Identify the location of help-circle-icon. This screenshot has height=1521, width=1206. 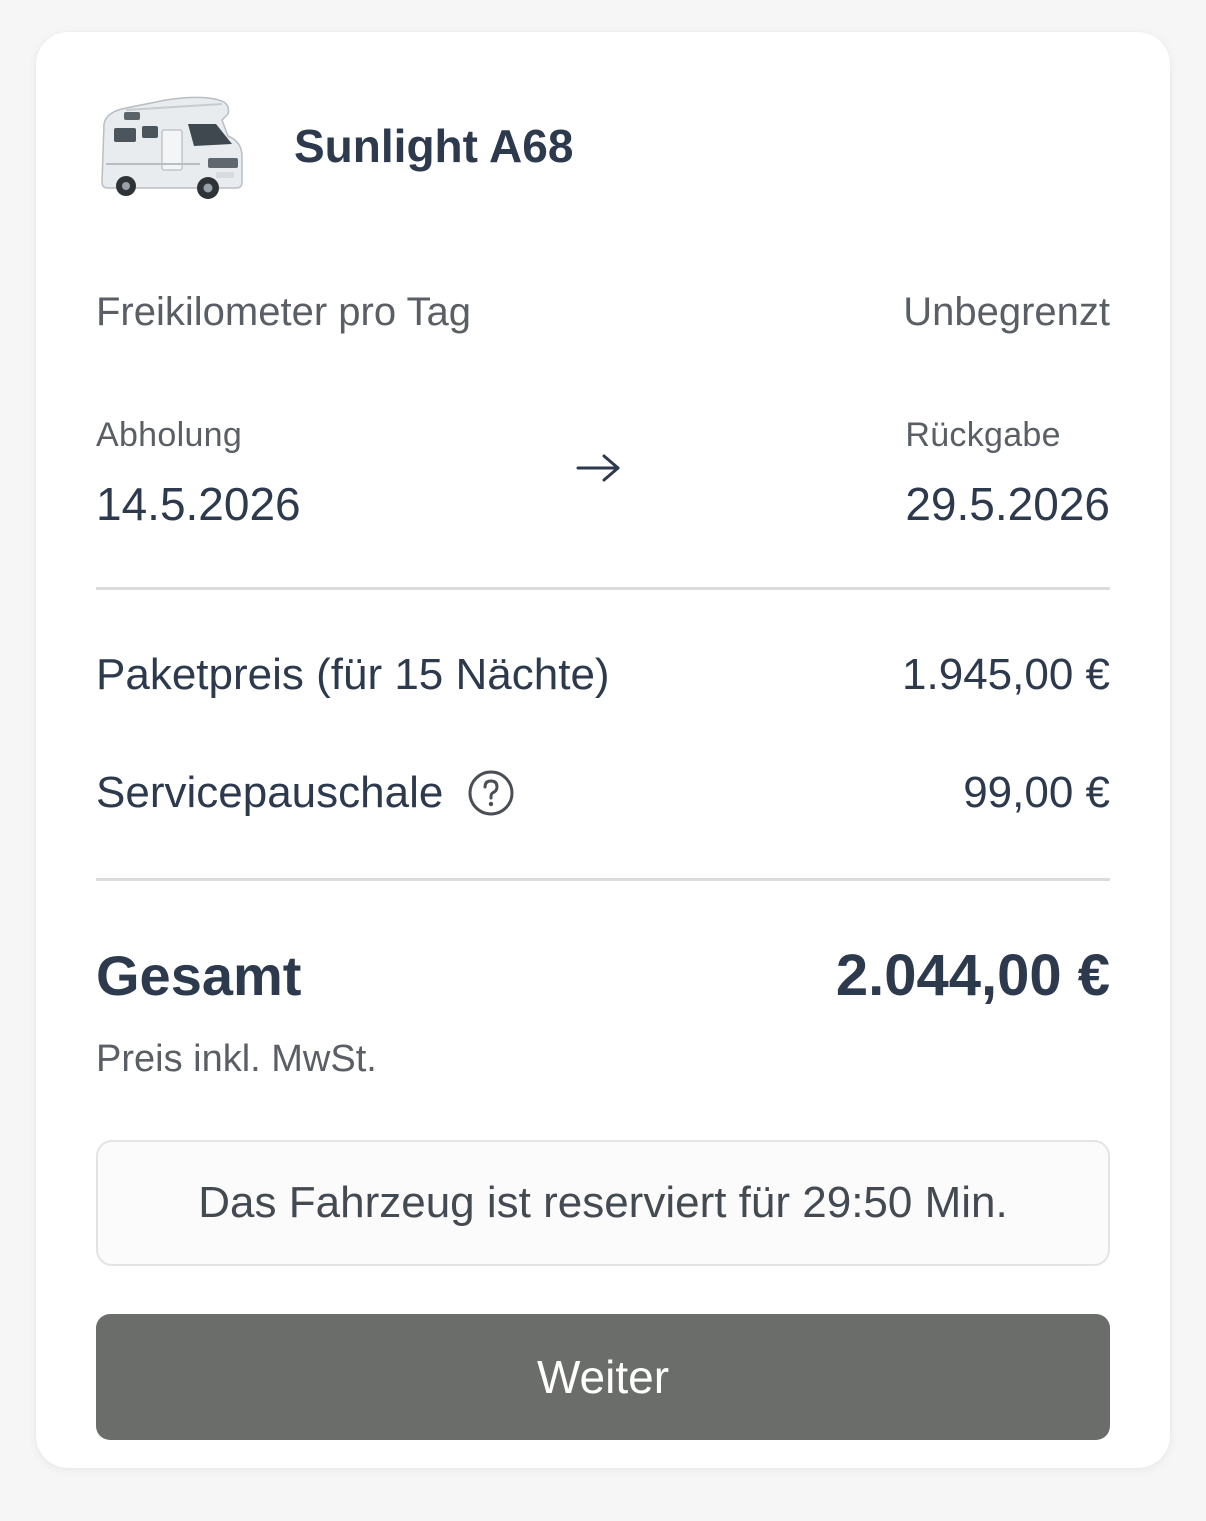
(491, 793).